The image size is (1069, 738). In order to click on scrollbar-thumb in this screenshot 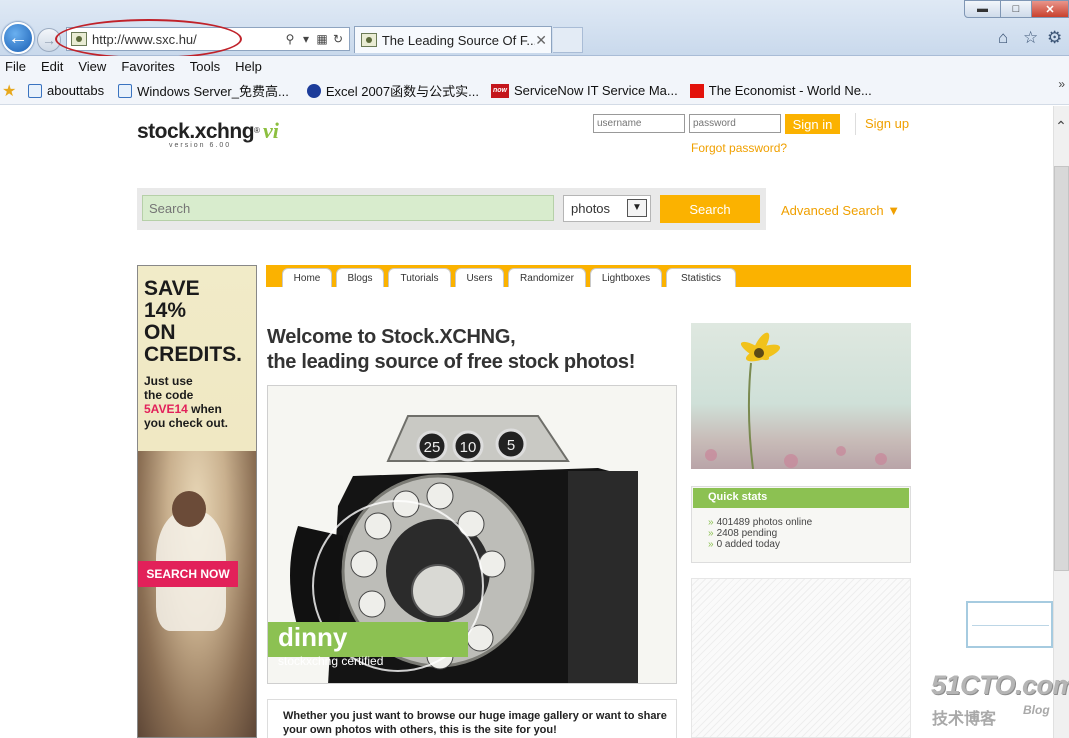, I will do `click(1061, 368)`.